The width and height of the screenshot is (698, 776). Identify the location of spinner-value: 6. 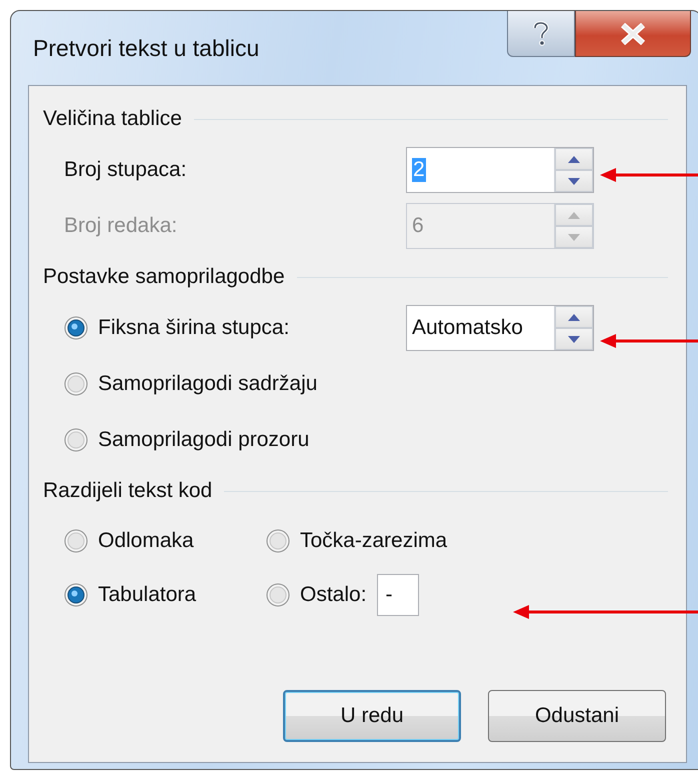
(418, 226).